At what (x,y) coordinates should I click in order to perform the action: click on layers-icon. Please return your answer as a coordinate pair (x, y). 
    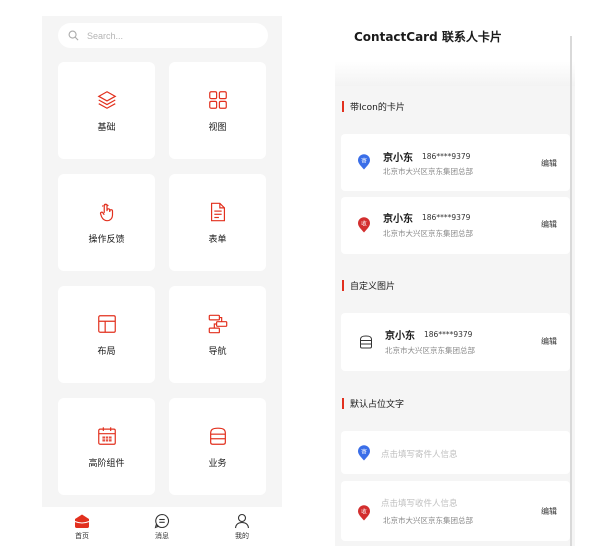
    Looking at the image, I should click on (106, 99).